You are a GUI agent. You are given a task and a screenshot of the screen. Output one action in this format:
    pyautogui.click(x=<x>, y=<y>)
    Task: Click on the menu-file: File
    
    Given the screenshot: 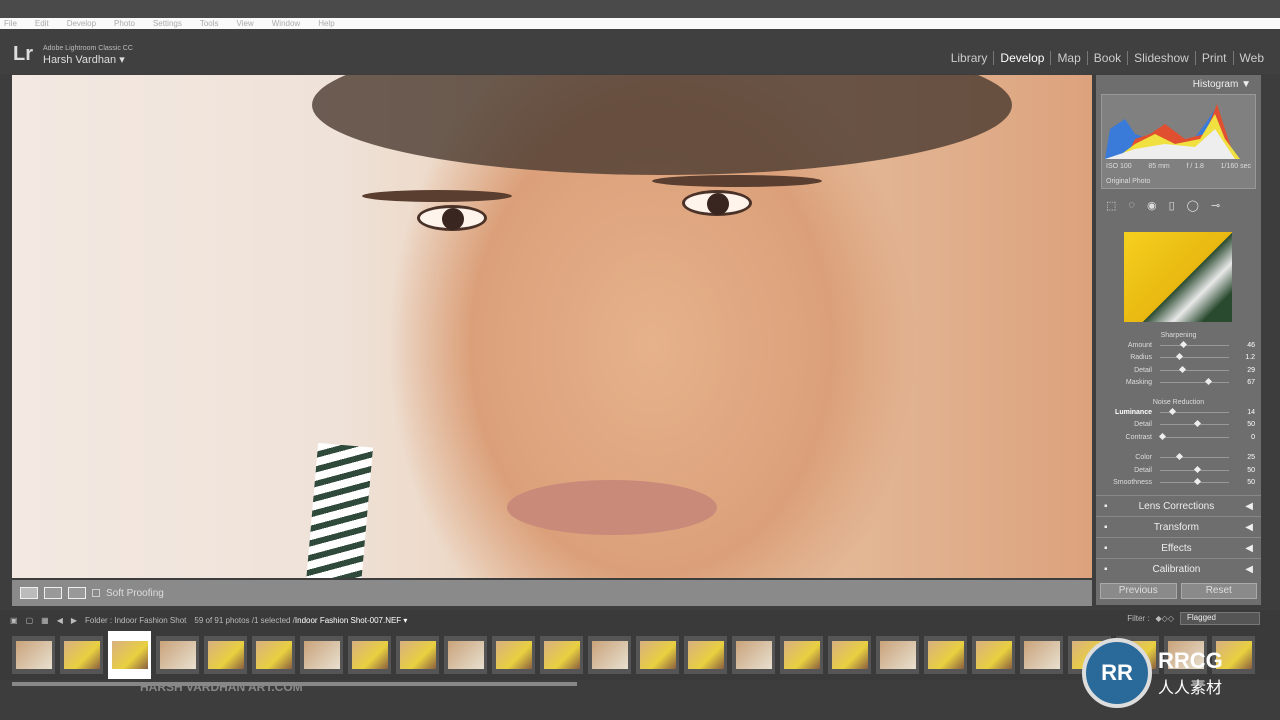 What is the action you would take?
    pyautogui.click(x=10, y=23)
    